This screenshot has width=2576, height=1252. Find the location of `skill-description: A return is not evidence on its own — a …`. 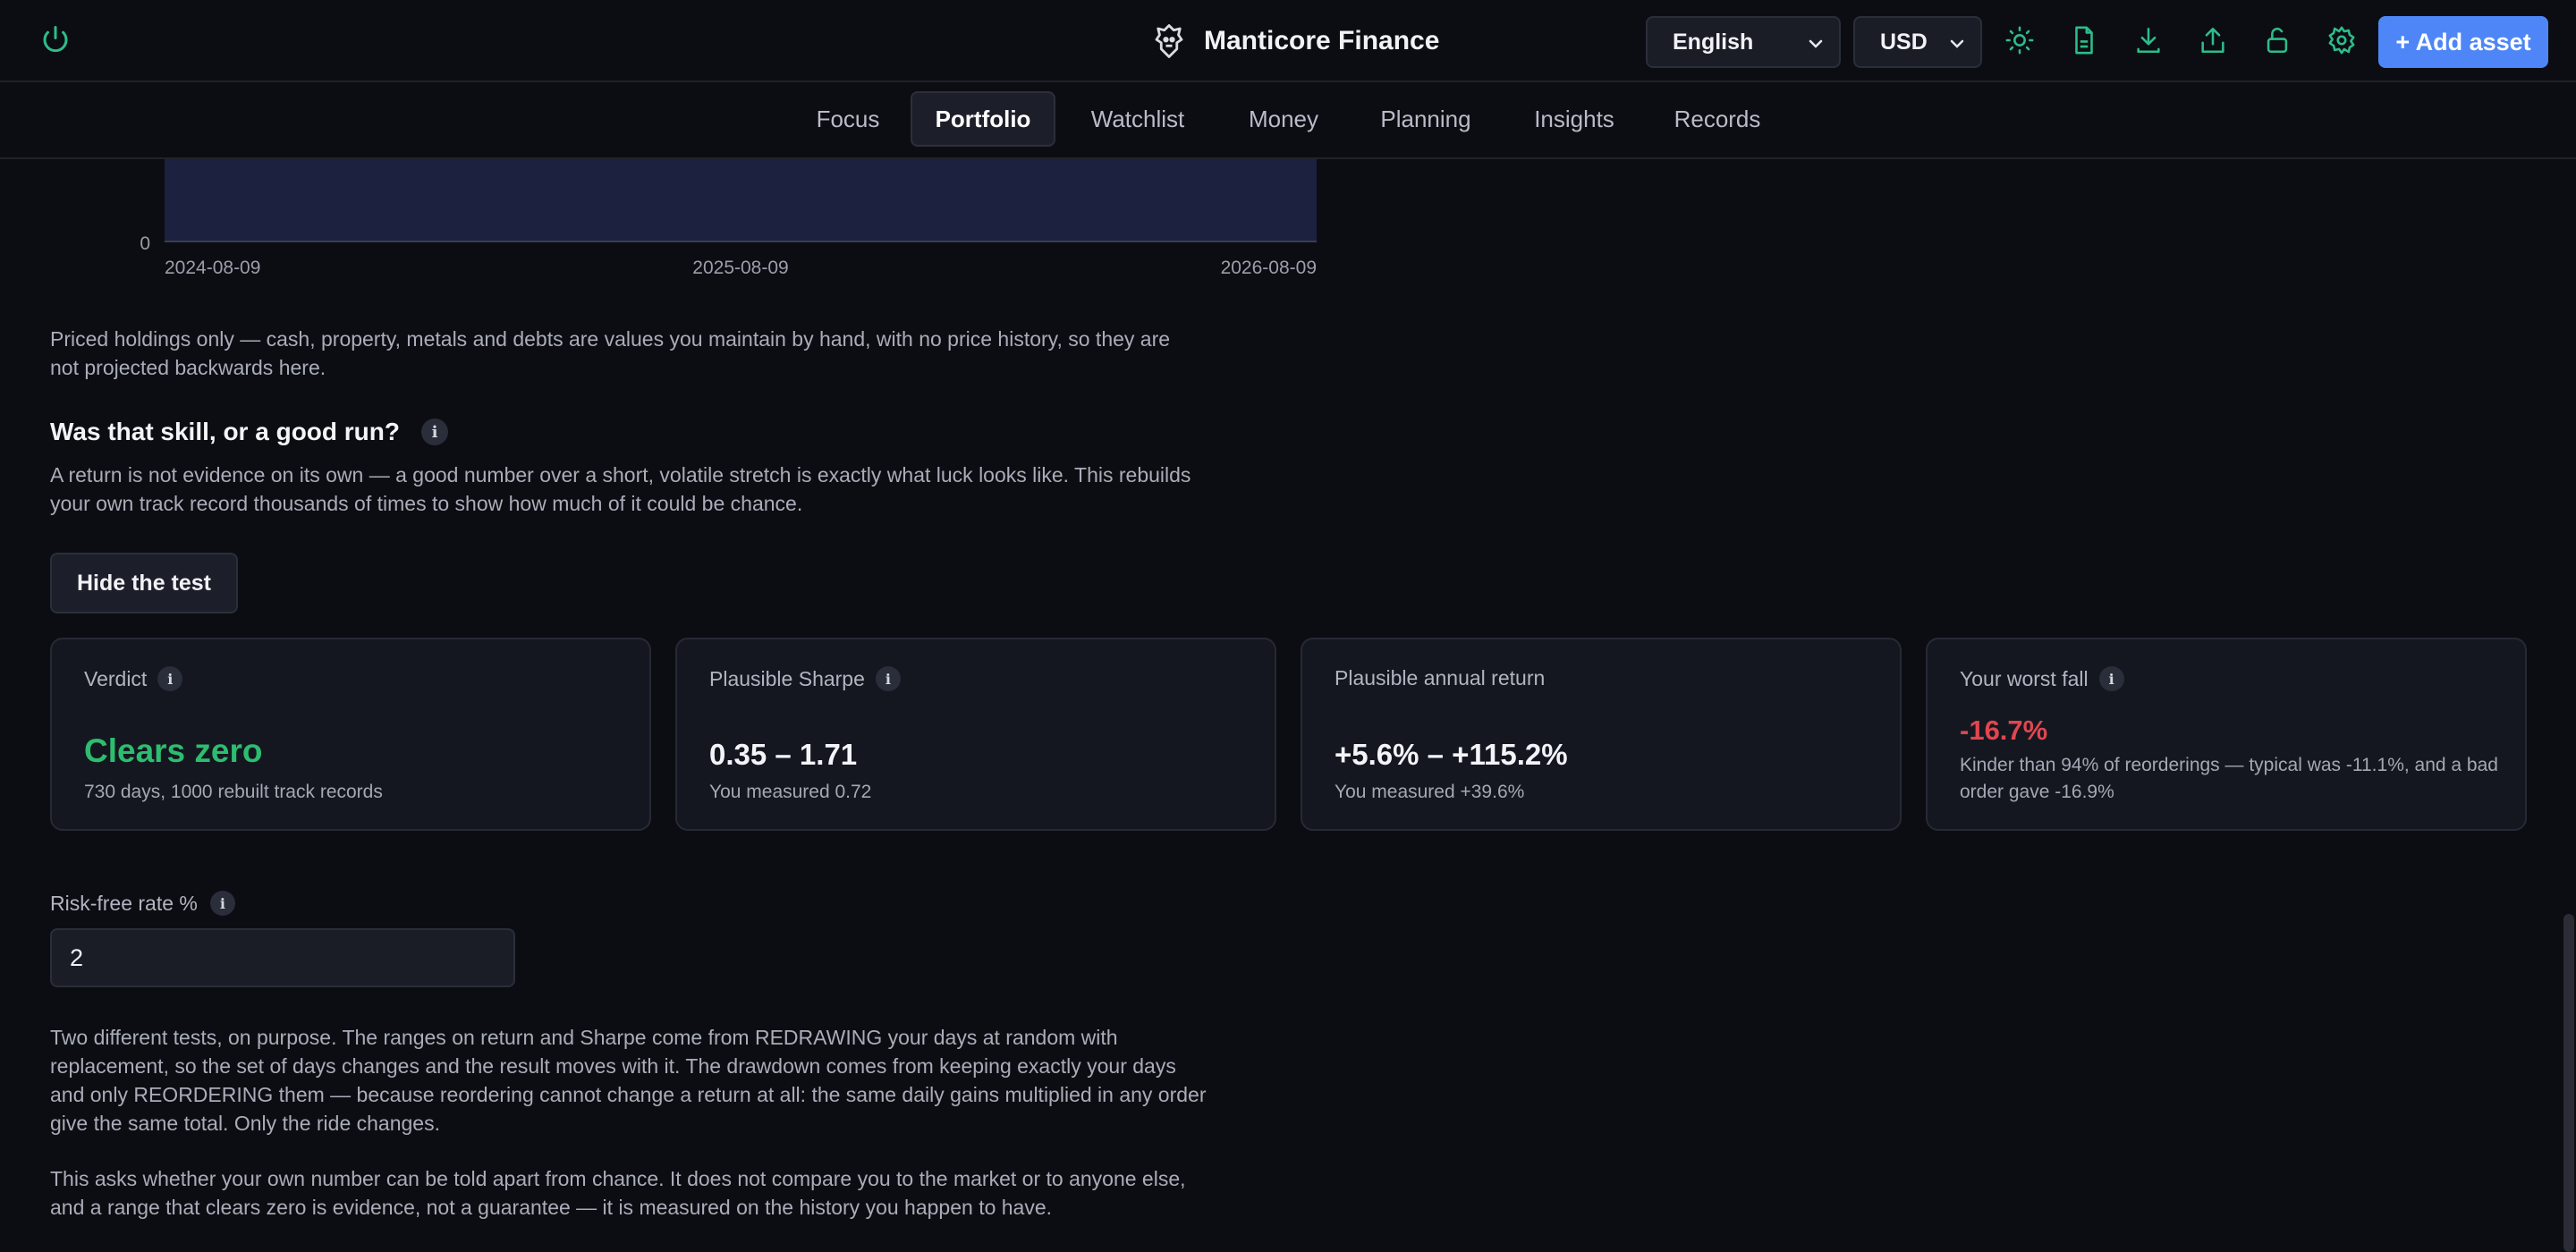

skill-description: A return is not evidence on its own — a … is located at coordinates (620, 489).